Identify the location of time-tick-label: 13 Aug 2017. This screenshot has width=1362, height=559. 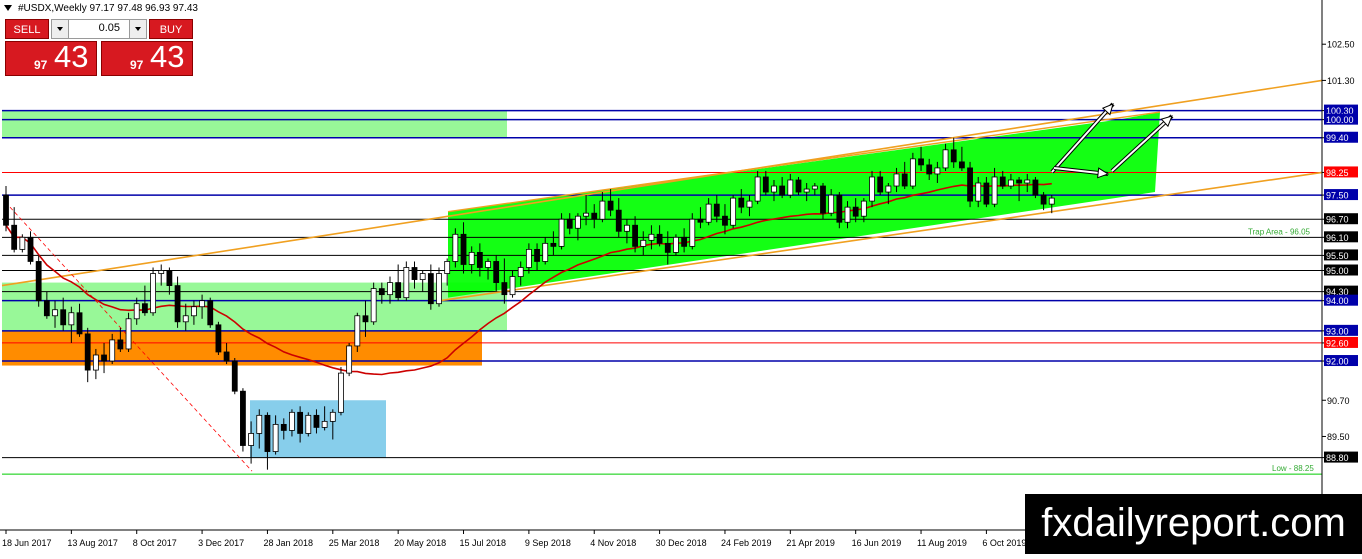
(92, 543).